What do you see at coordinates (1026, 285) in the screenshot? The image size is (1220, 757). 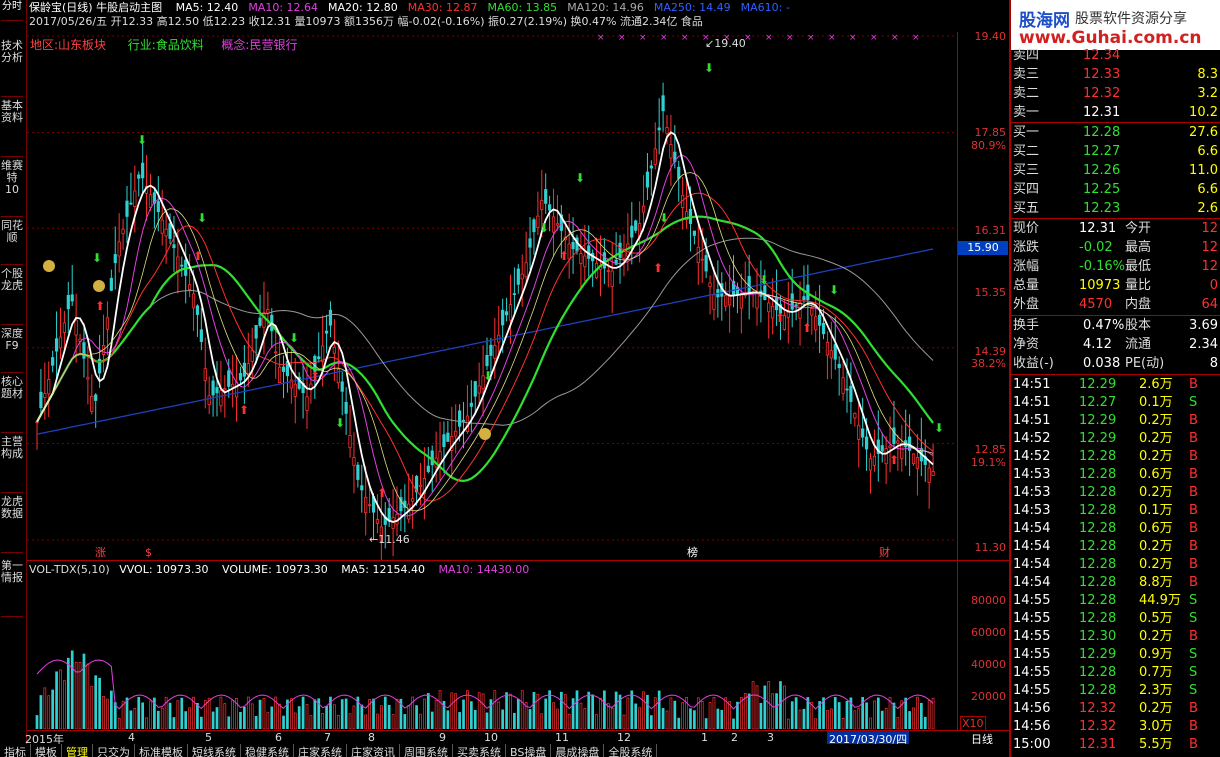 I see `stat-row-cell: 总量` at bounding box center [1026, 285].